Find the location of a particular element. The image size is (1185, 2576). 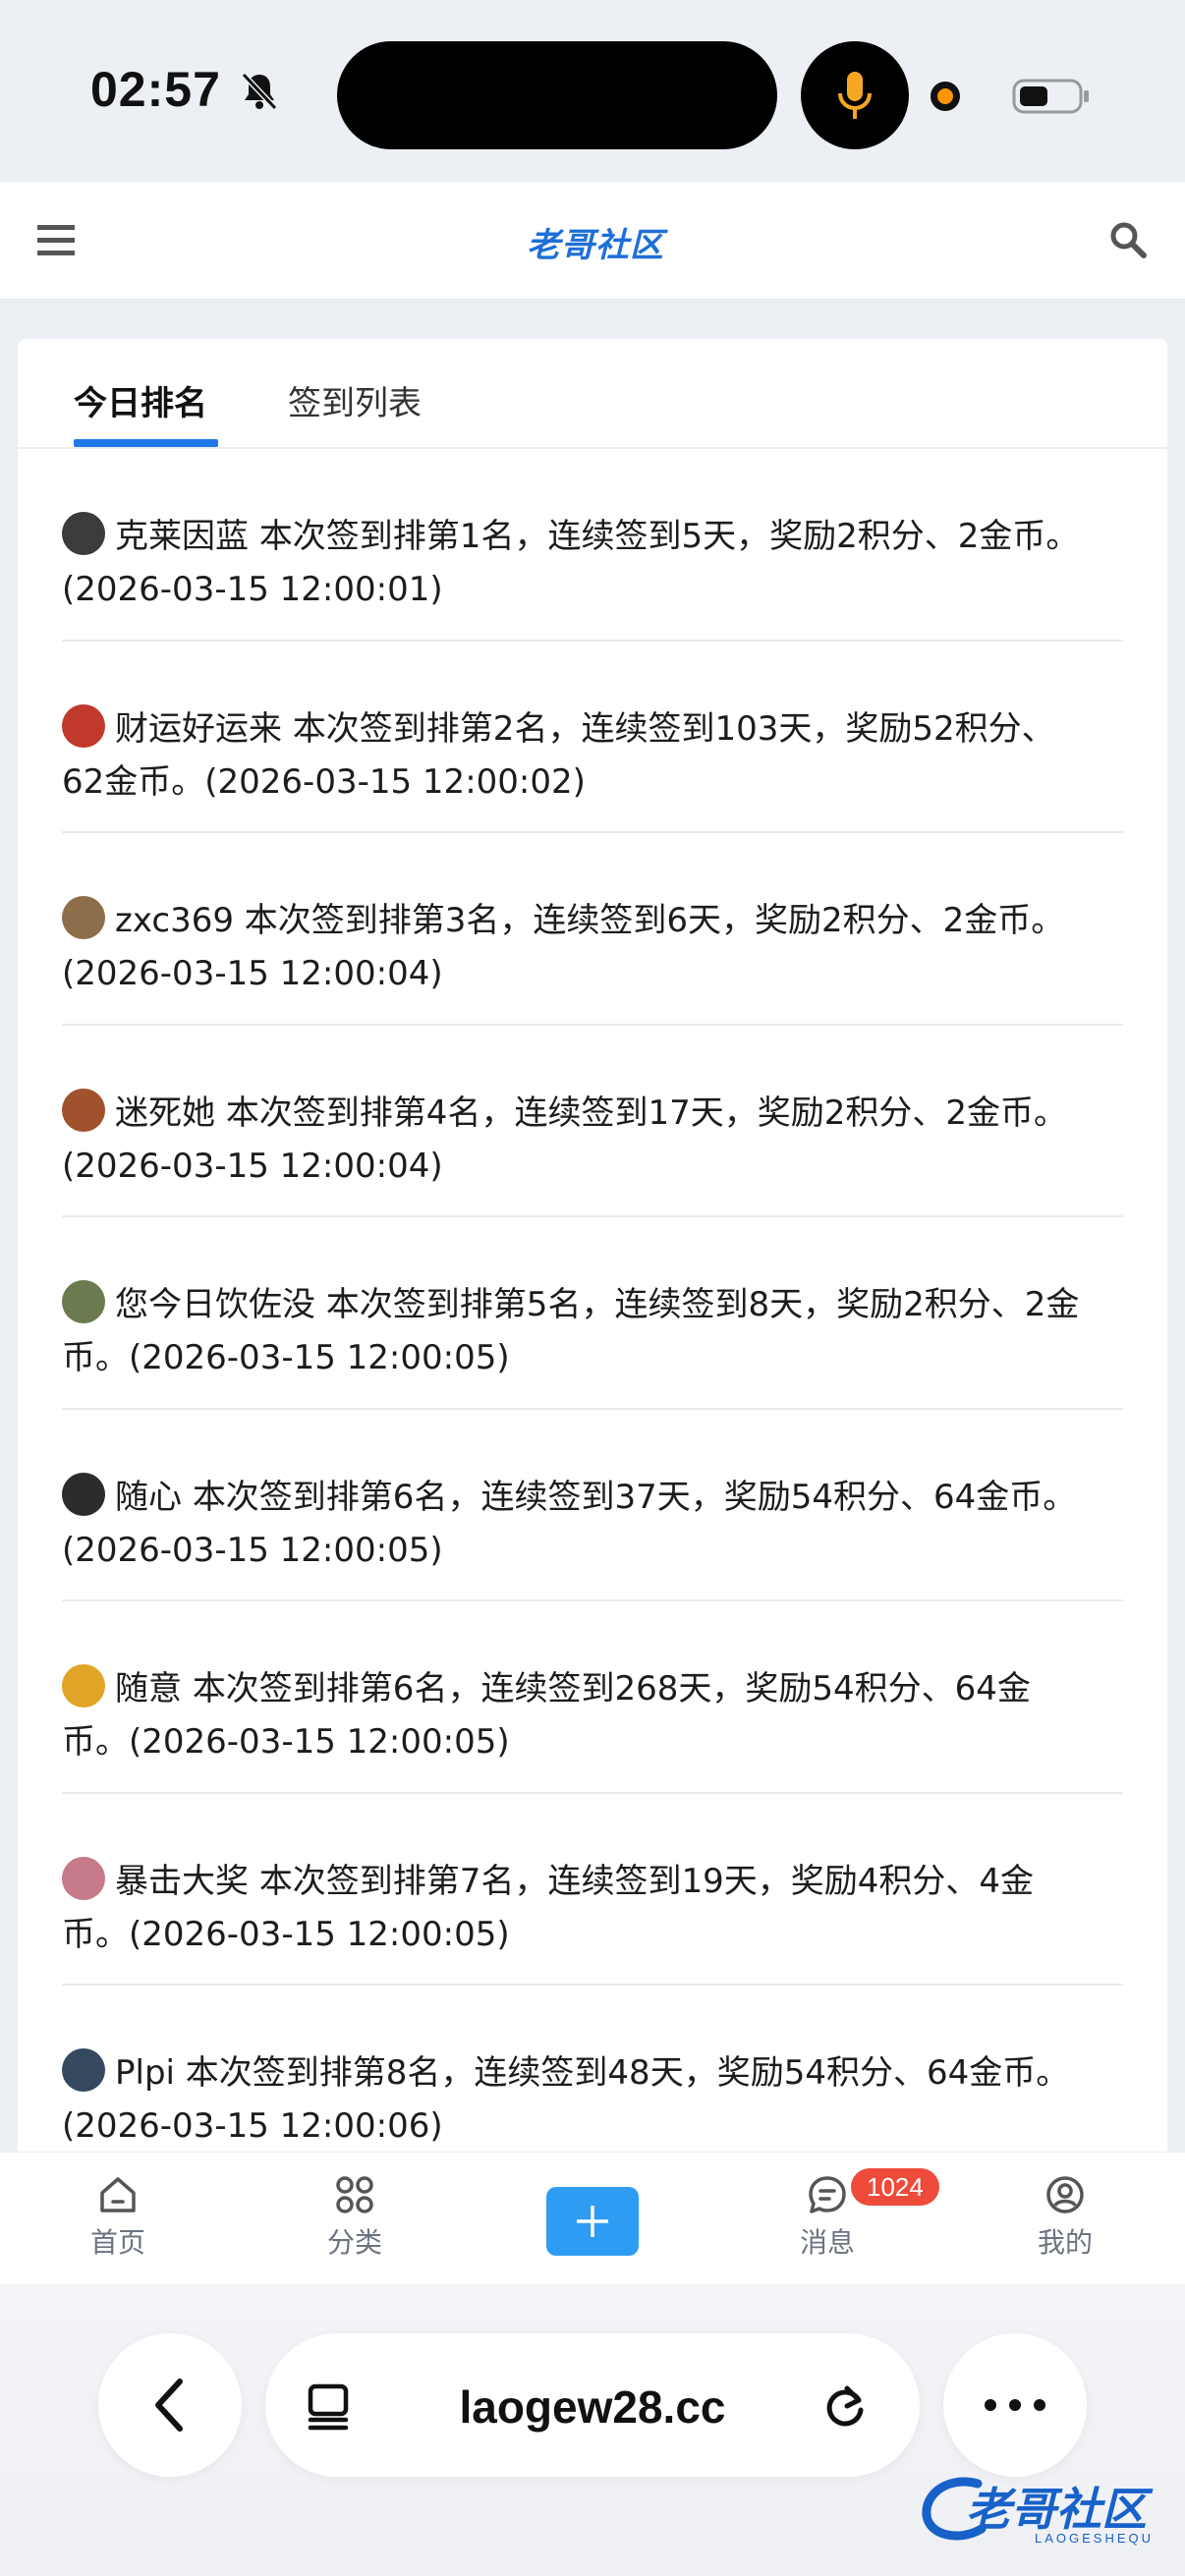

messages-badge: 1024 is located at coordinates (895, 2187).